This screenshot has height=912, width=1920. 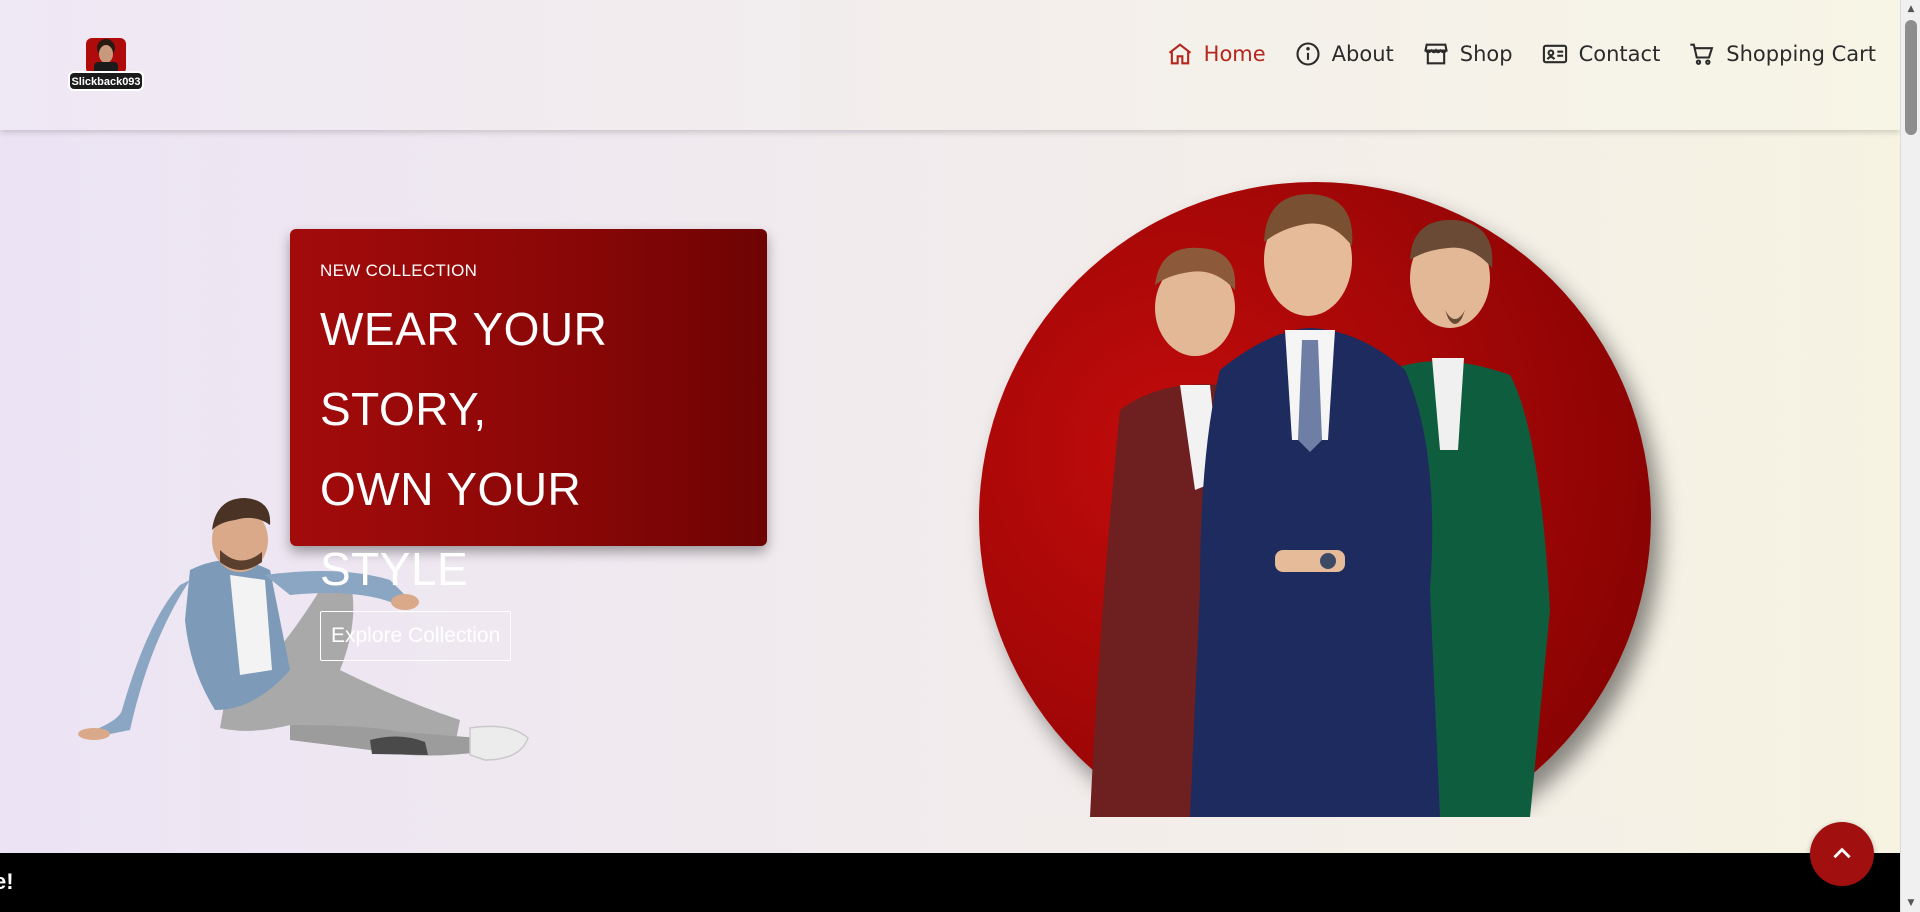 What do you see at coordinates (1234, 54) in the screenshot?
I see `nav-home-label: Home` at bounding box center [1234, 54].